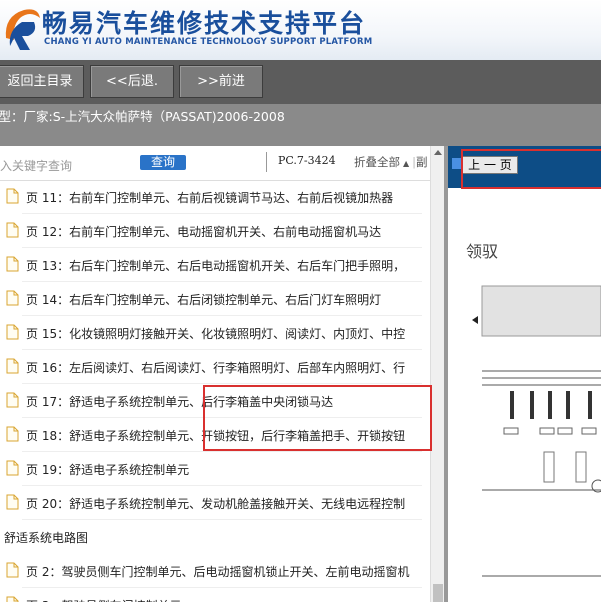 Image resolution: width=601 pixels, height=602 pixels. What do you see at coordinates (438, 593) in the screenshot?
I see `scroll-thumb` at bounding box center [438, 593].